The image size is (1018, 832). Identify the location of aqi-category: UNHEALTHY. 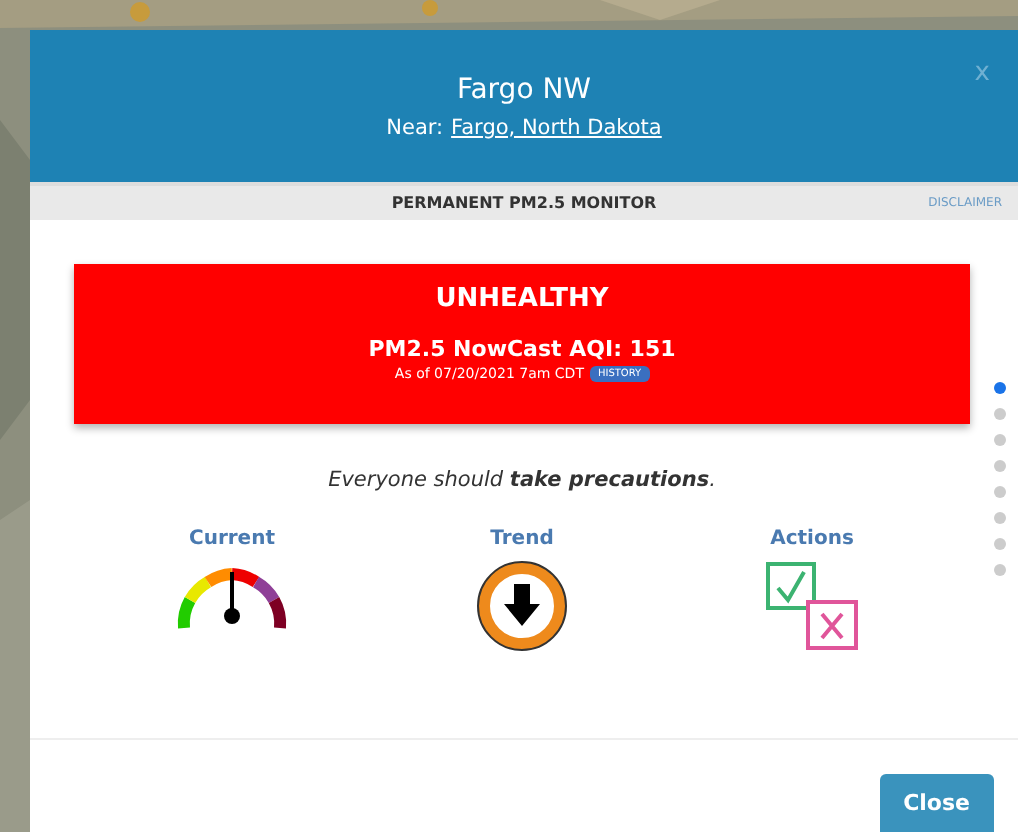
(522, 299).